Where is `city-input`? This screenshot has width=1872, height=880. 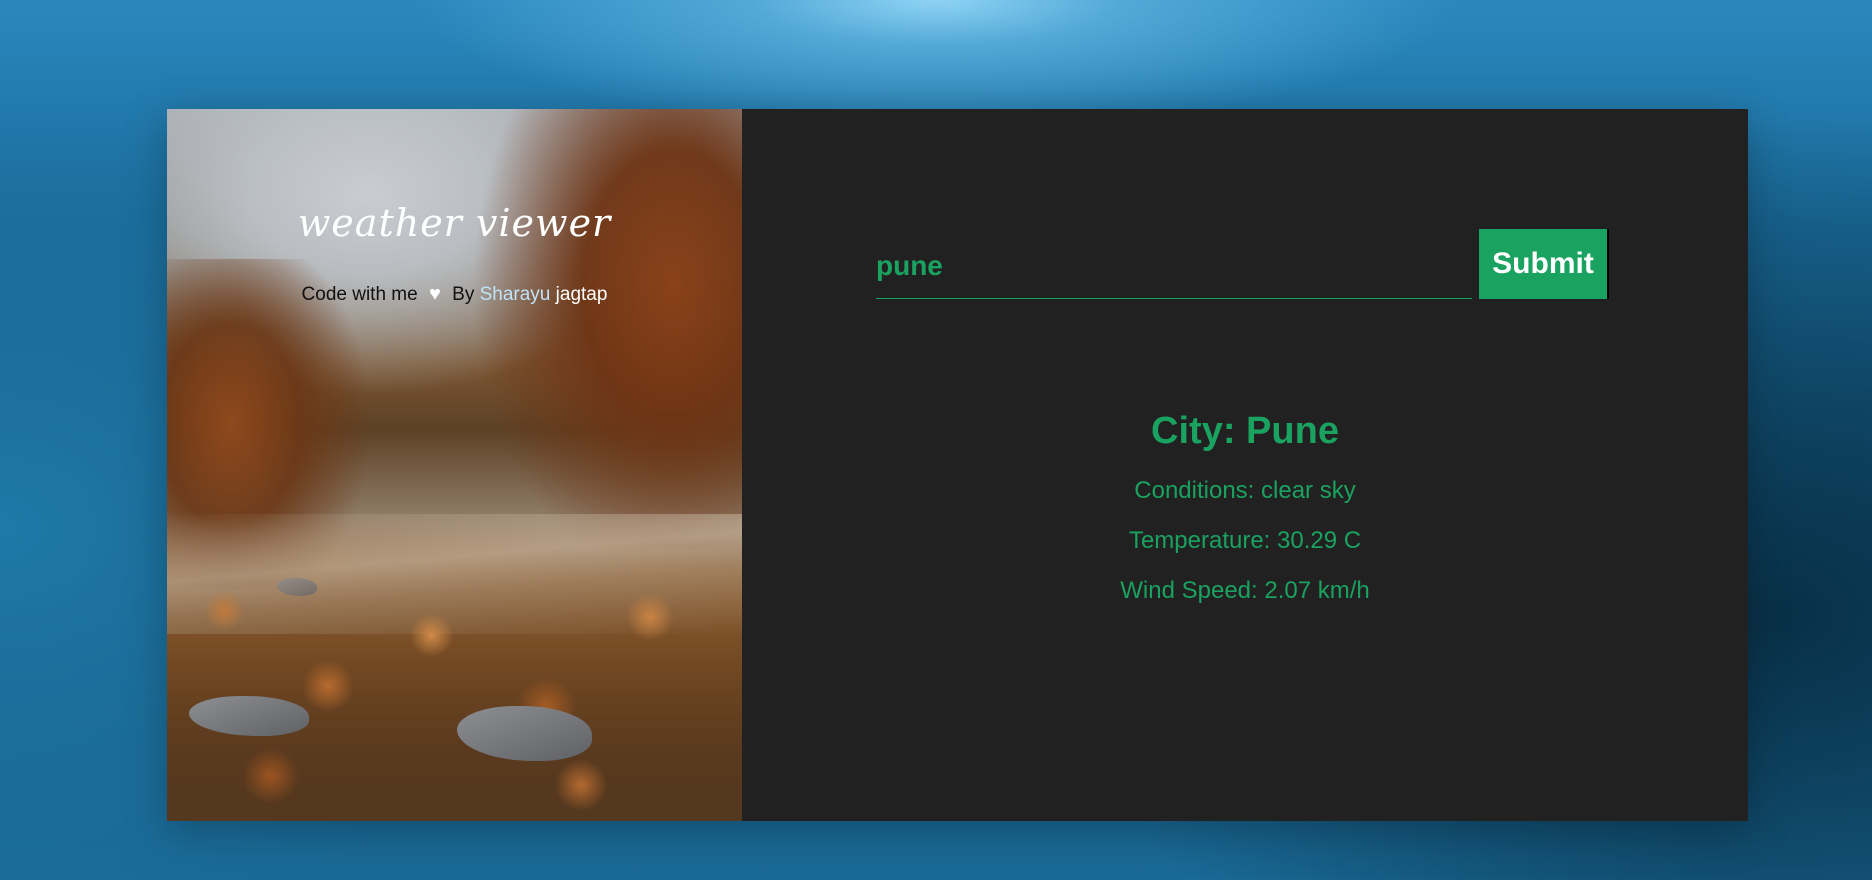 city-input is located at coordinates (1174, 266).